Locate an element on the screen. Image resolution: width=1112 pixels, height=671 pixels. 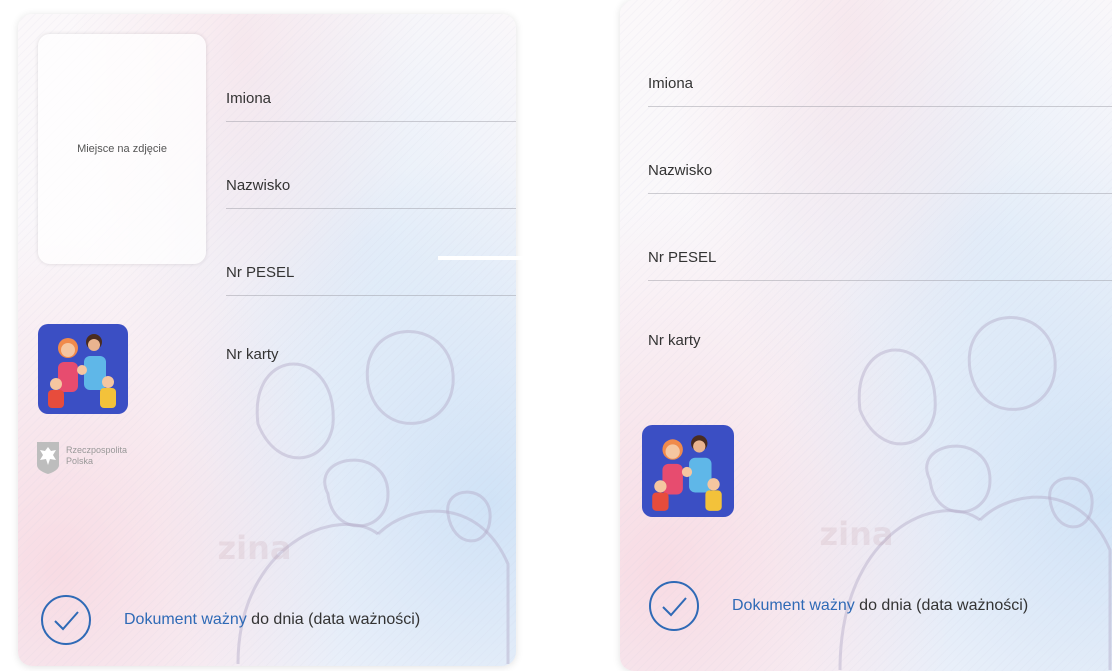
card-separator is located at coordinates (483, 258).